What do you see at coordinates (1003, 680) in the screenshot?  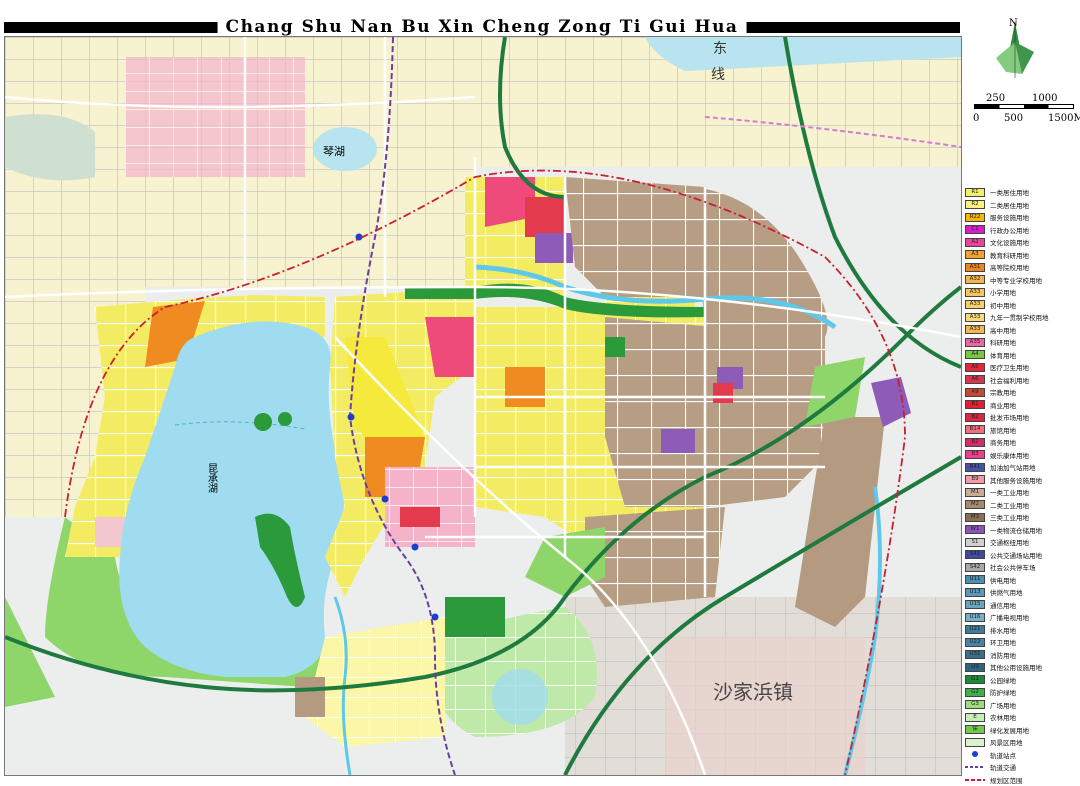 I see `legend-label: 公园绿地` at bounding box center [1003, 680].